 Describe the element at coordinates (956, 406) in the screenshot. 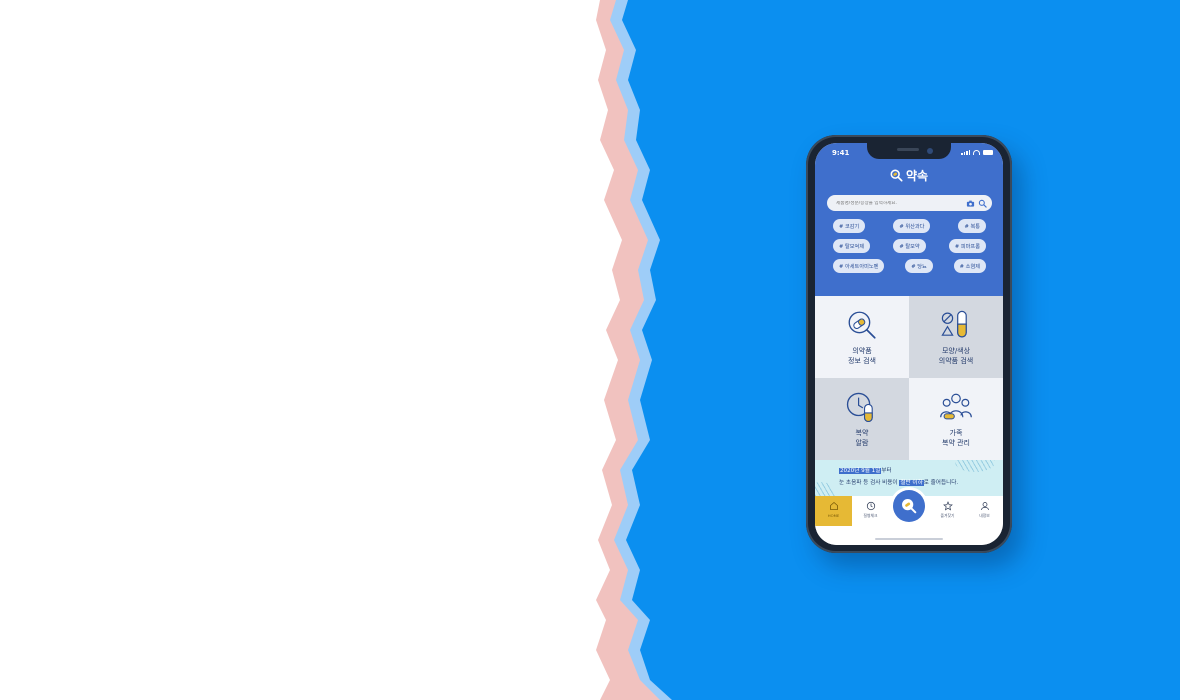

I see `family-icon` at that location.